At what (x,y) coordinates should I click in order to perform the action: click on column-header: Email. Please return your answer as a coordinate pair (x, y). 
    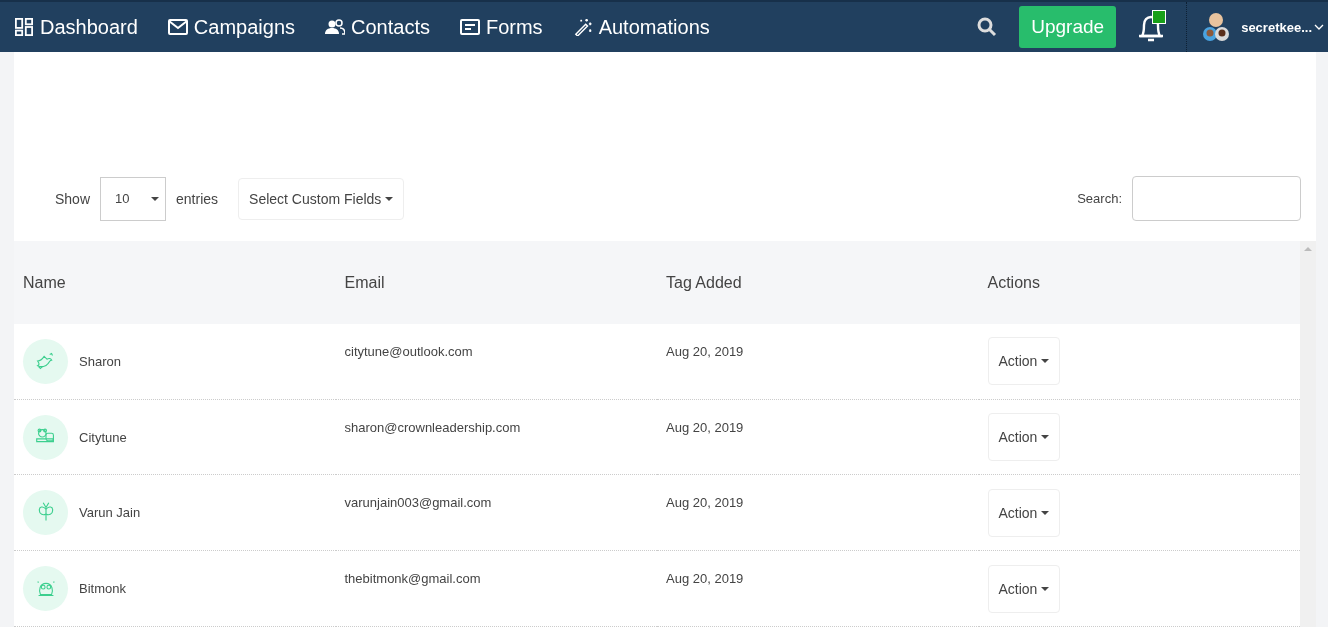
    Looking at the image, I should click on (496, 282).